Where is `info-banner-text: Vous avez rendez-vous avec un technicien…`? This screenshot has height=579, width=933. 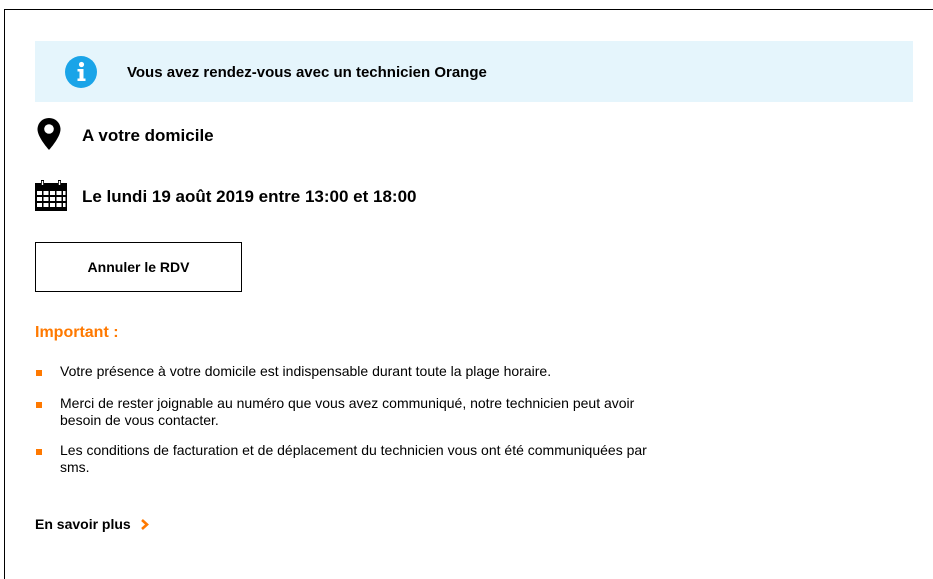 info-banner-text: Vous avez rendez-vous avec un technicien… is located at coordinates (307, 72).